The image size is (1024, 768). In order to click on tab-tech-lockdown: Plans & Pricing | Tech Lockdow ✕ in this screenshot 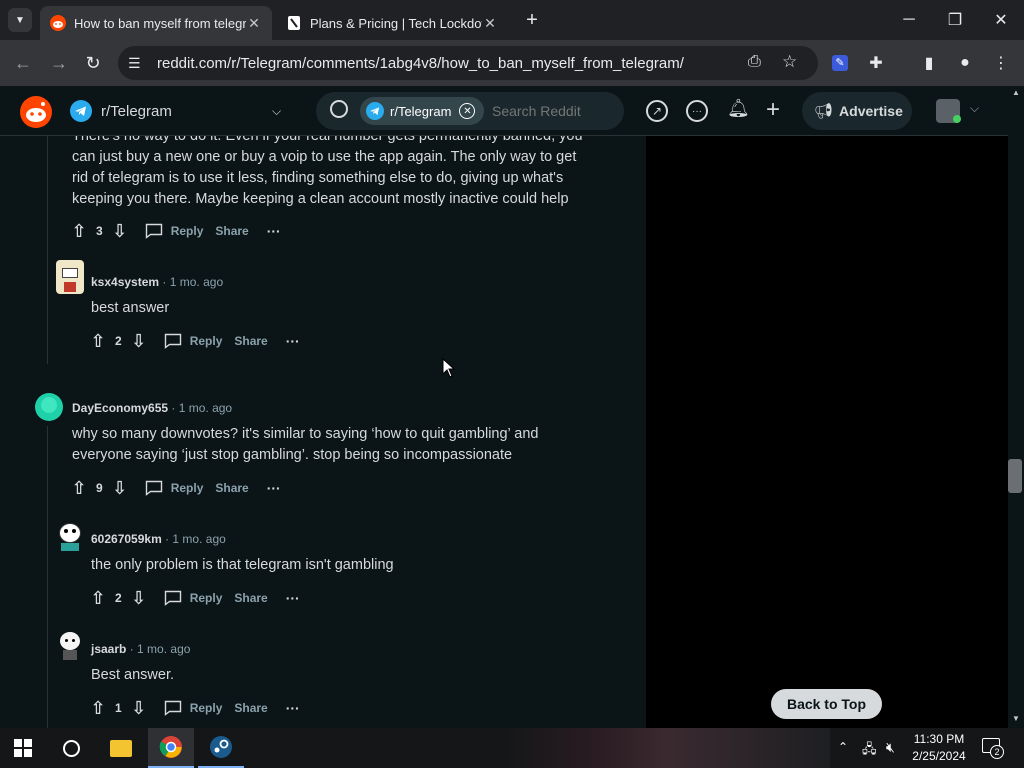, I will do `click(392, 23)`.